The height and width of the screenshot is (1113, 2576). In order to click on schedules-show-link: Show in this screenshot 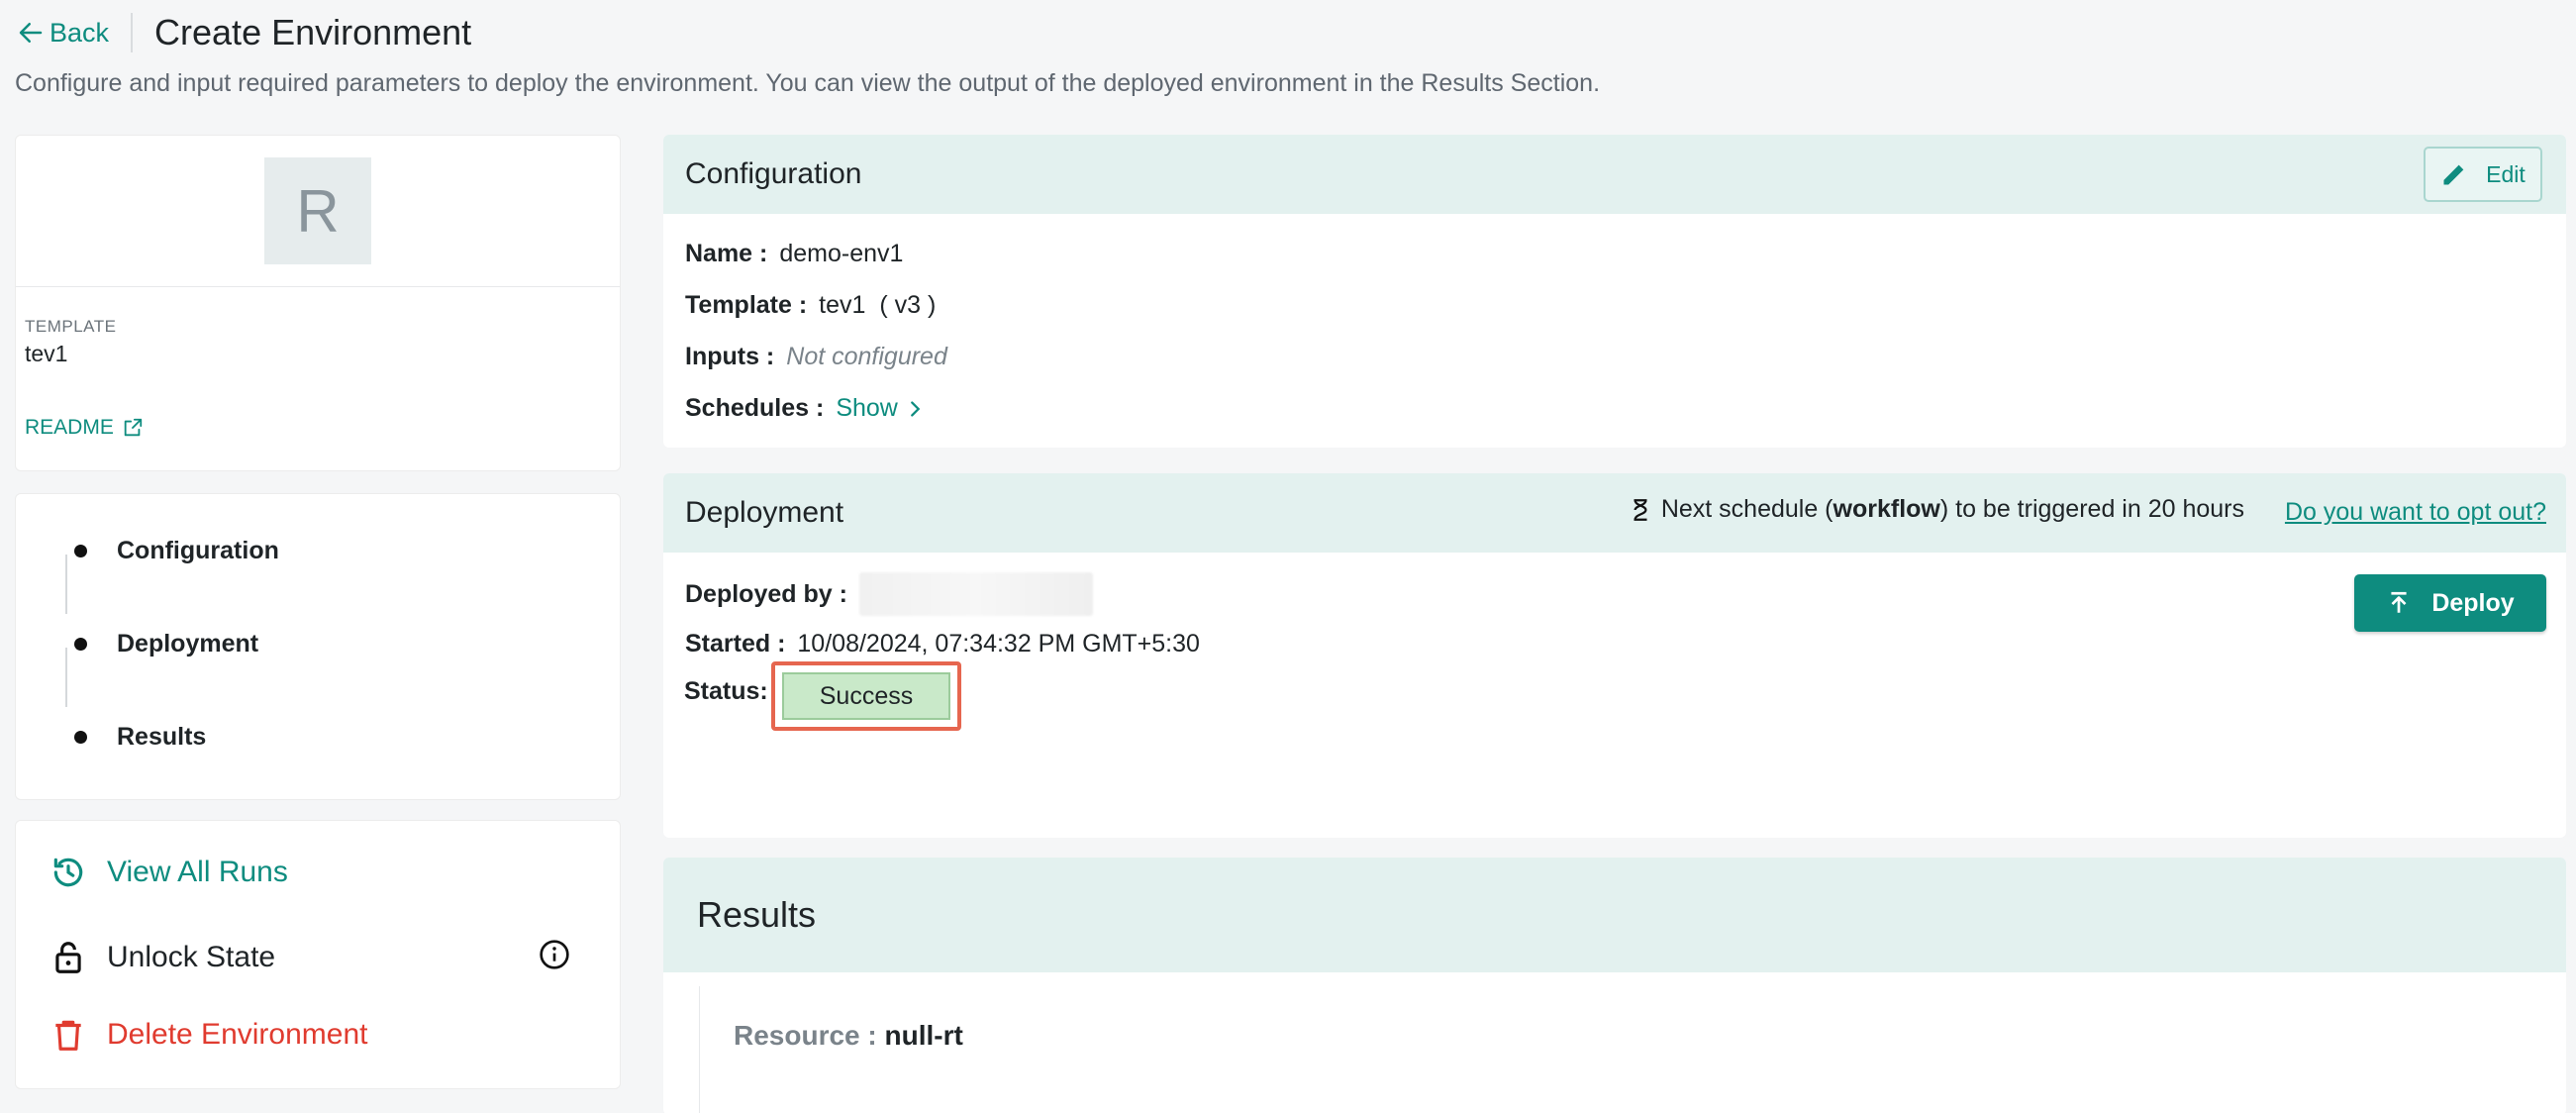, I will do `click(881, 408)`.